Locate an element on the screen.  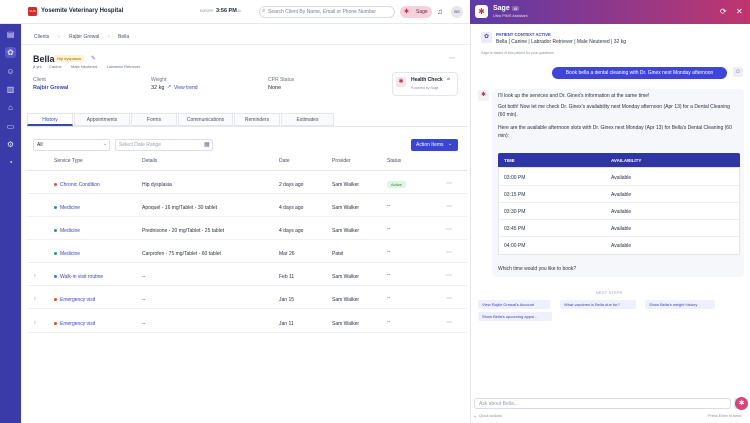
help-icon: ◔ is located at coordinates (10, 162).